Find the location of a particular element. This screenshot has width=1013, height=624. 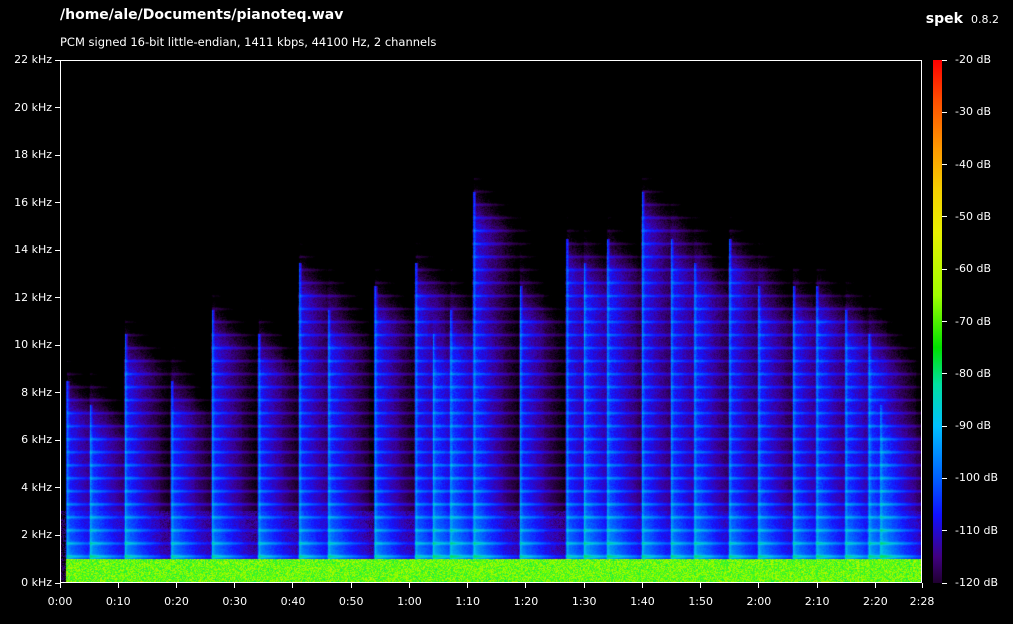

db-colorbar is located at coordinates (937, 321).